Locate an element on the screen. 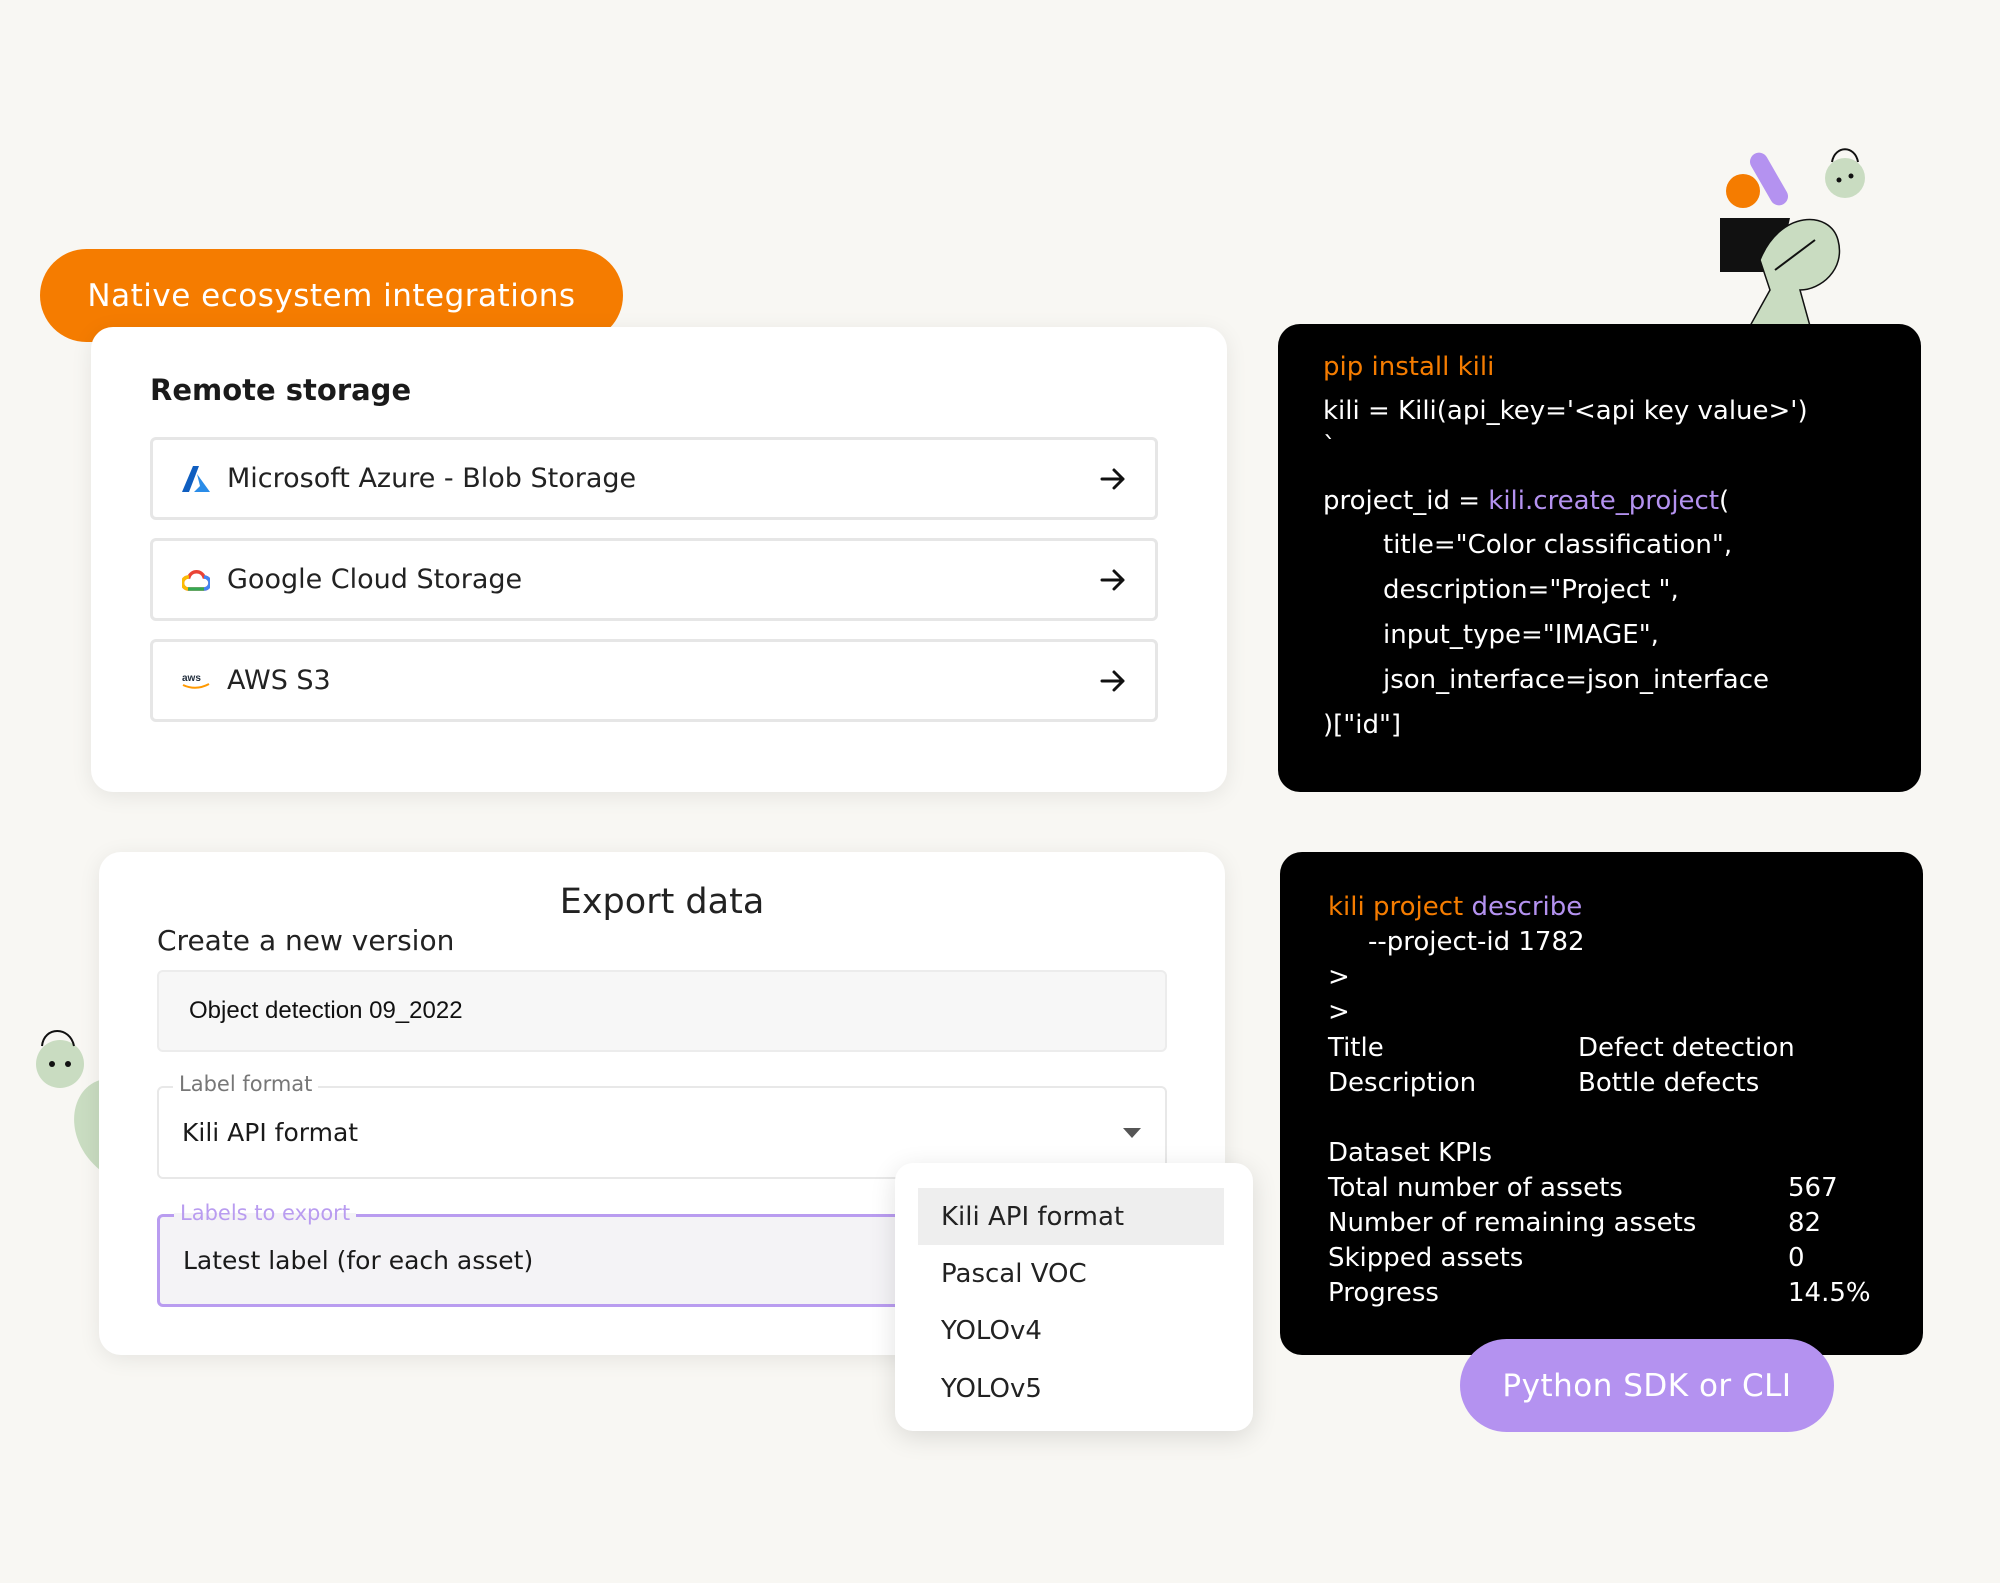 Image resolution: width=2000 pixels, height=1583 pixels. storage-item-label: Microsoft Azure - Blob Storage is located at coordinates (432, 478).